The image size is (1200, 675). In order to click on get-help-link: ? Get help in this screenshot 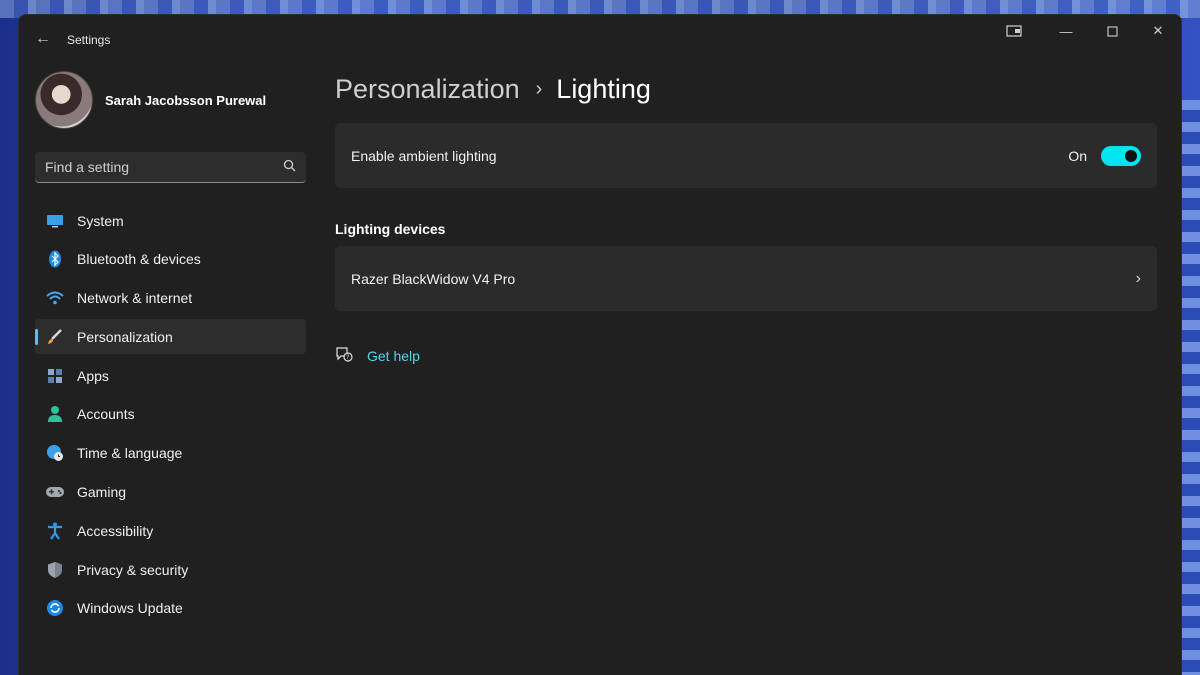, I will do `click(746, 355)`.